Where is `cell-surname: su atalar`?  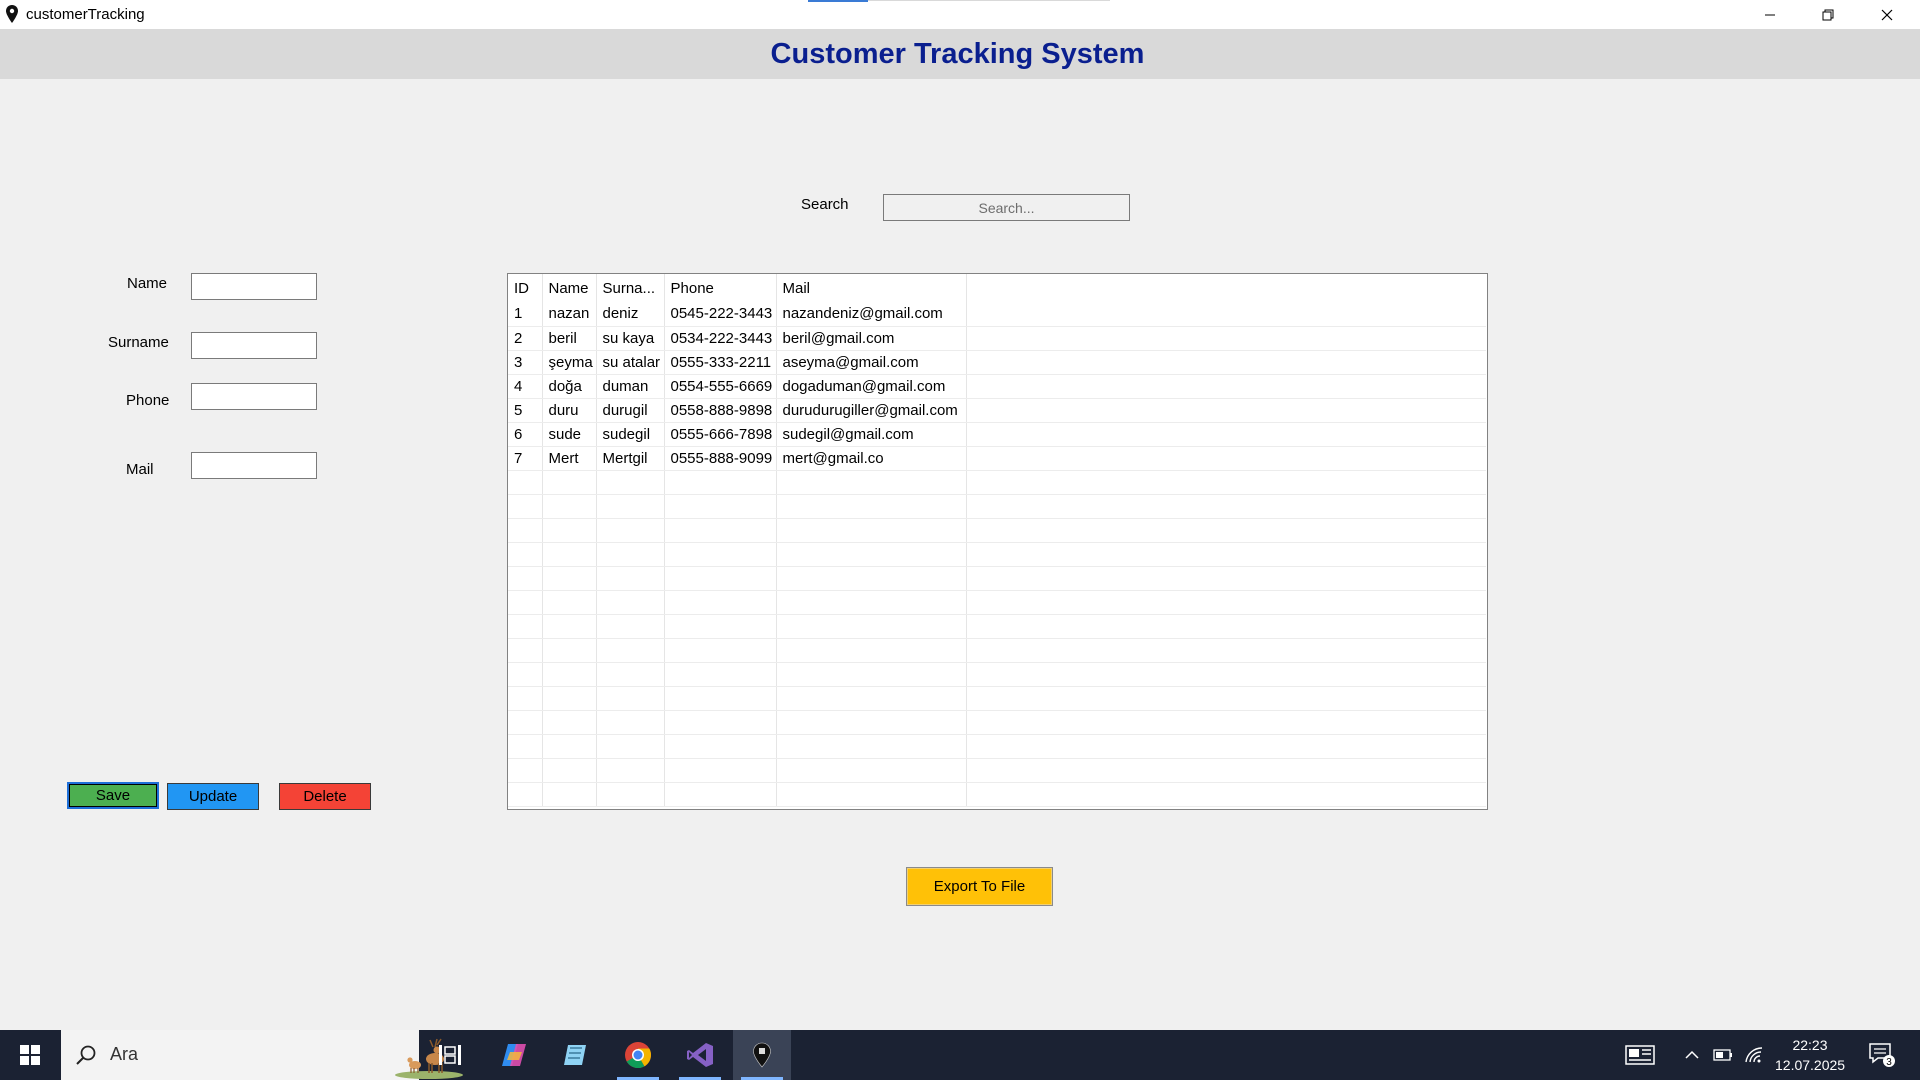 cell-surname: su atalar is located at coordinates (630, 362).